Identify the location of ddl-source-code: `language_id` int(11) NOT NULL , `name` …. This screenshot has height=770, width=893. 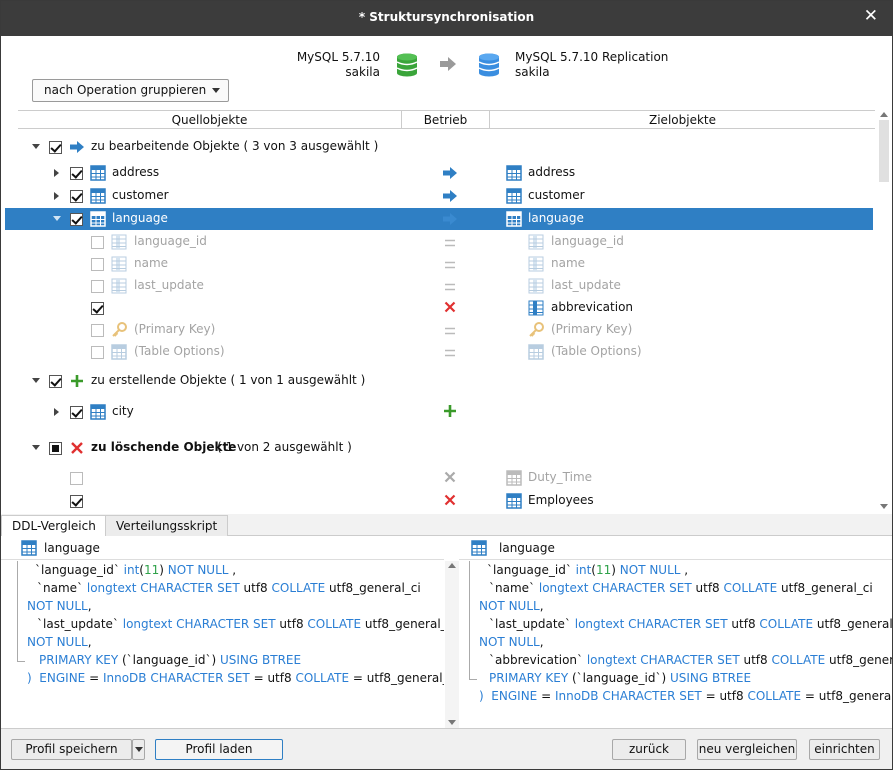
(222, 644).